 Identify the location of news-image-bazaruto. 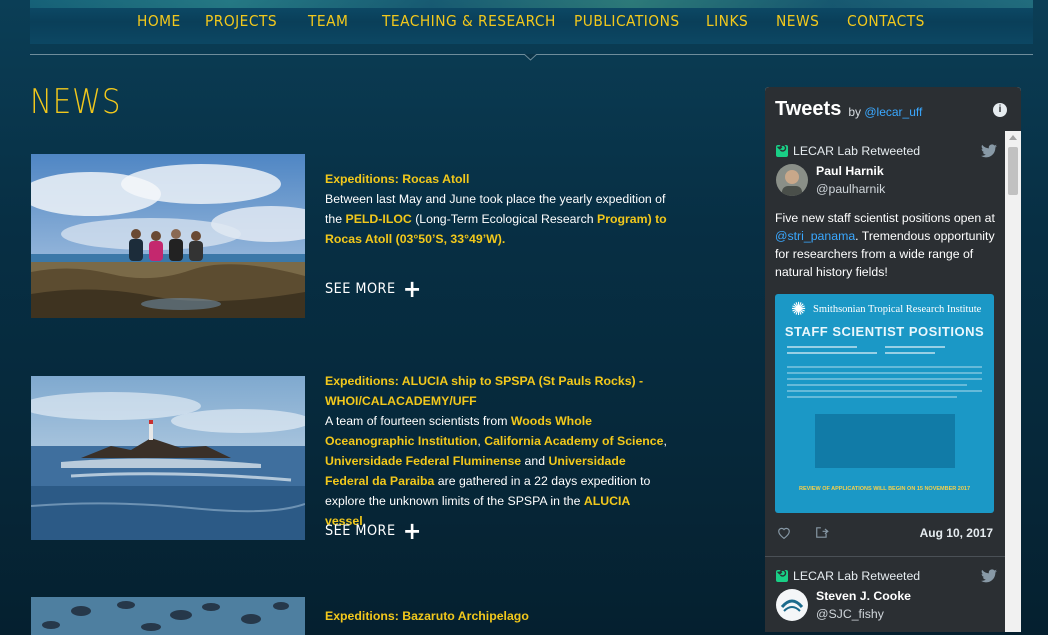
(168, 616).